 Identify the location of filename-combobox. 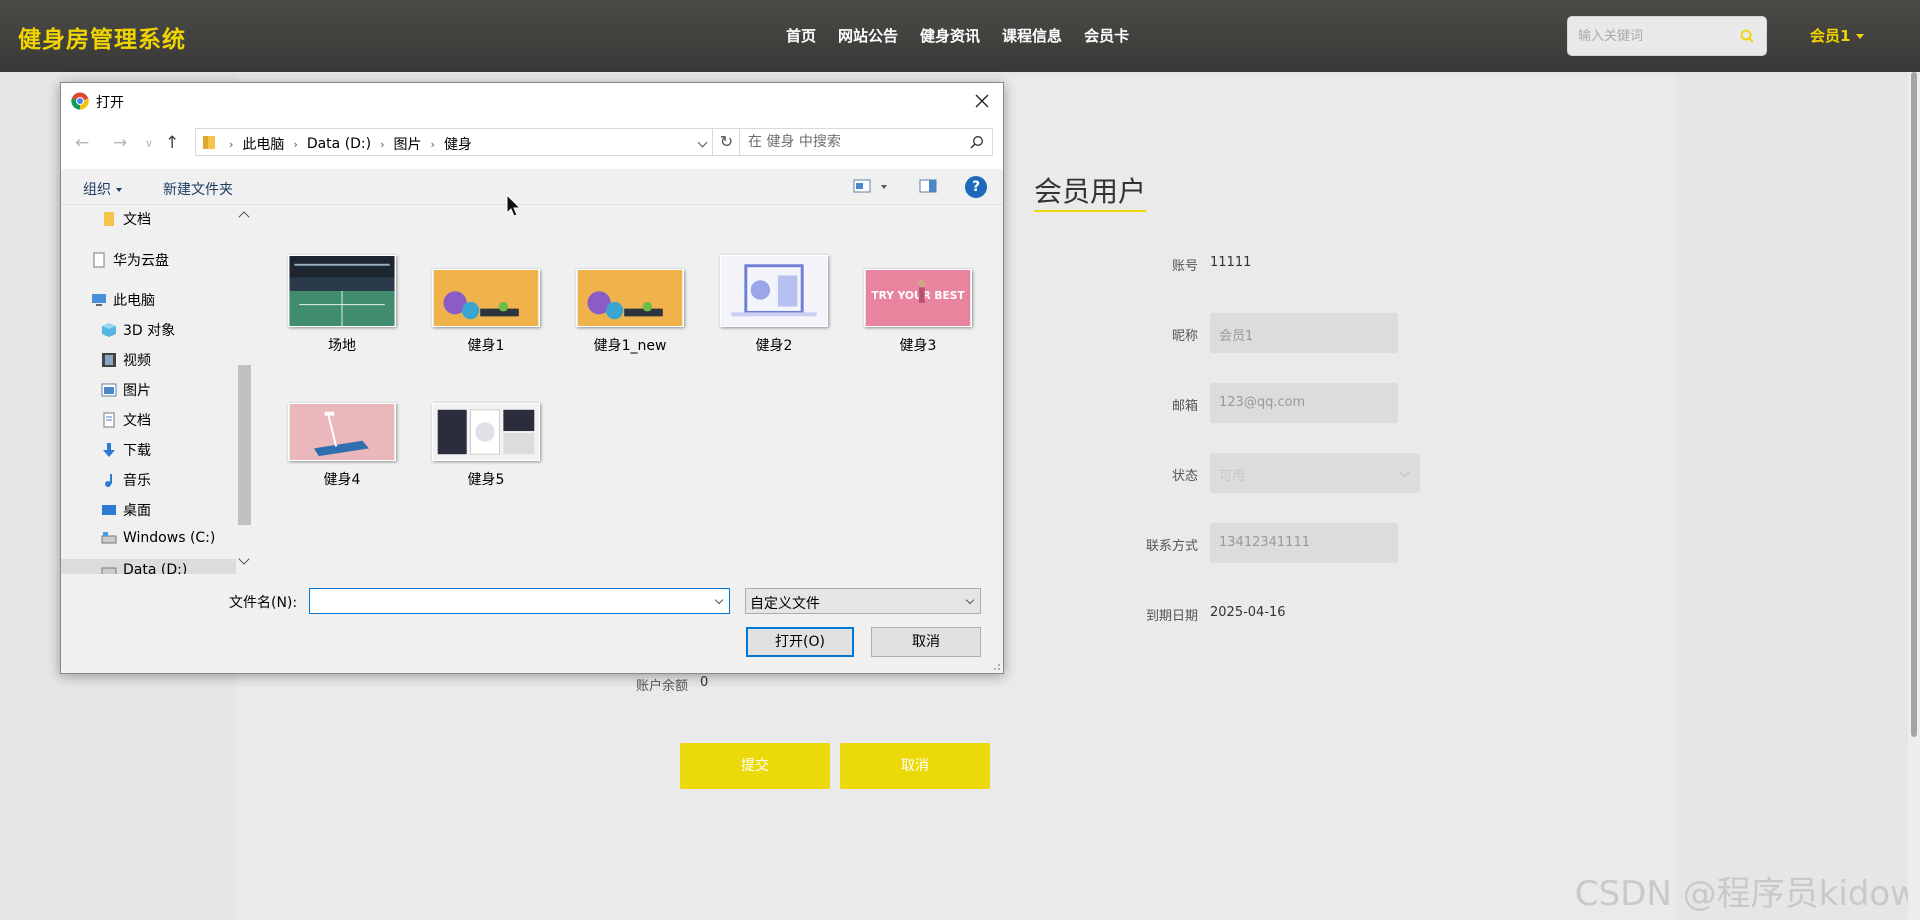
(519, 601).